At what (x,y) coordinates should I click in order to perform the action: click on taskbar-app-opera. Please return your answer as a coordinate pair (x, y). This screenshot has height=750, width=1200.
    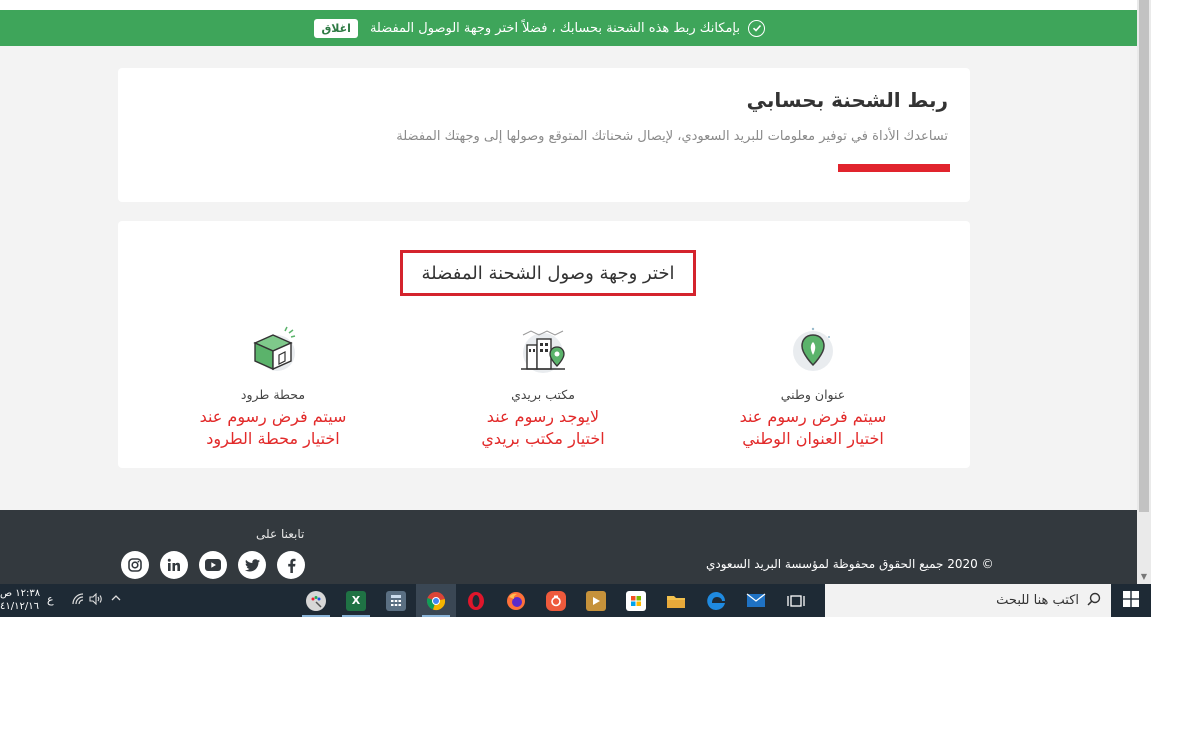
    Looking at the image, I should click on (476, 600).